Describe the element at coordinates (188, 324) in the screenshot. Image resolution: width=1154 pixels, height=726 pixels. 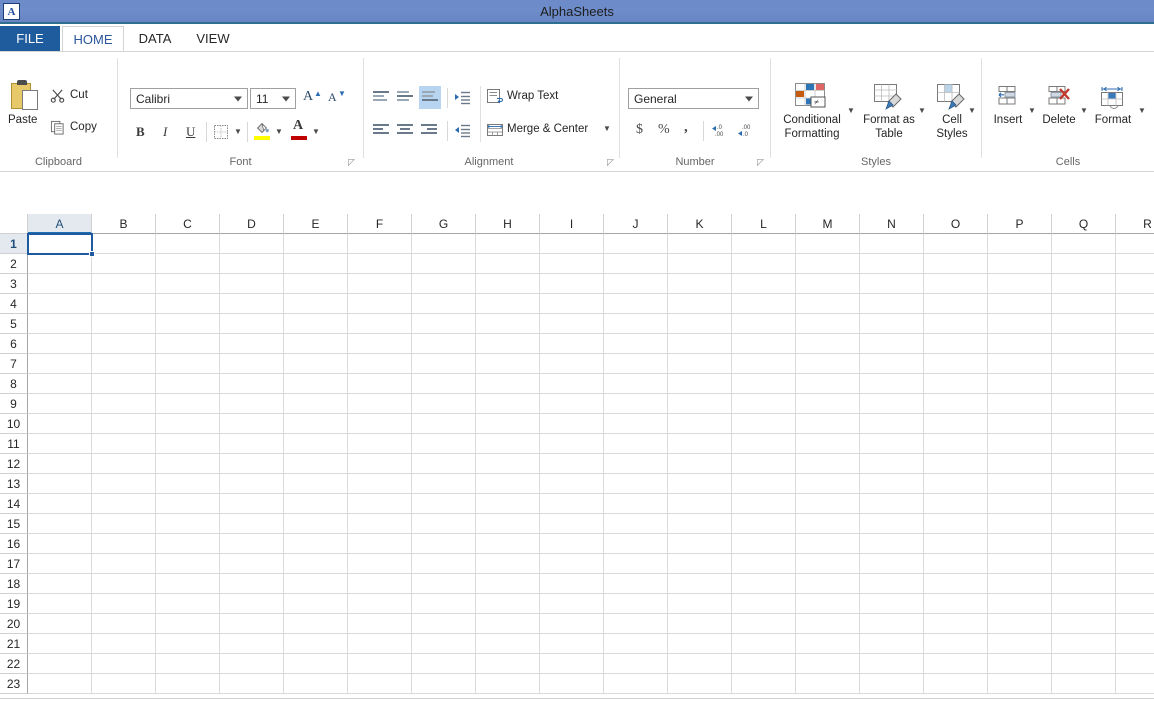
I see `cell-c5` at that location.